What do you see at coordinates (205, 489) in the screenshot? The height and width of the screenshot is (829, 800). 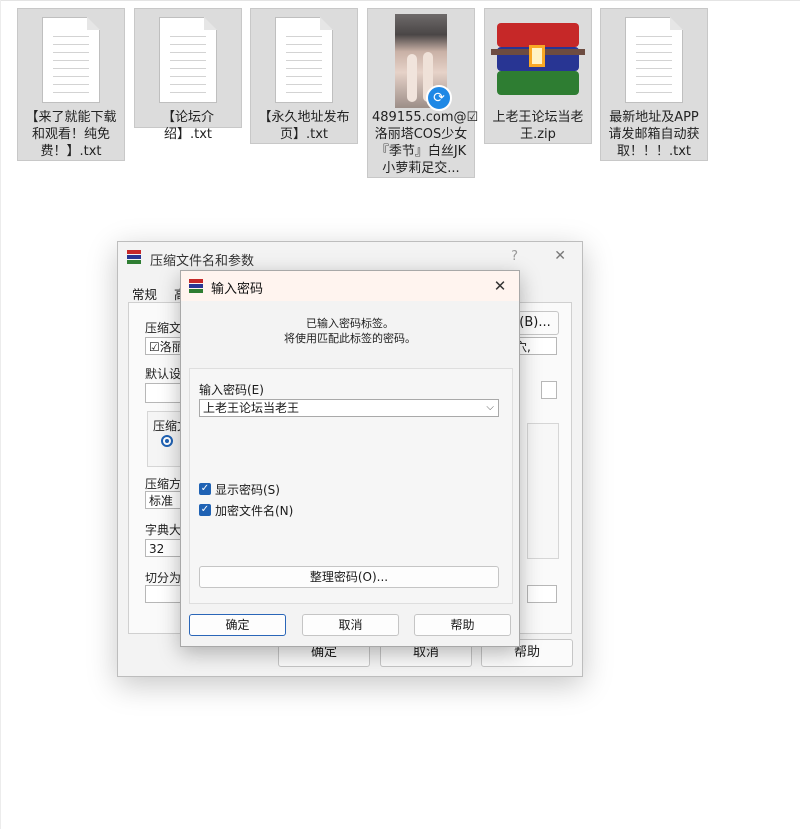 I see `show-password-checkbox: ✓` at bounding box center [205, 489].